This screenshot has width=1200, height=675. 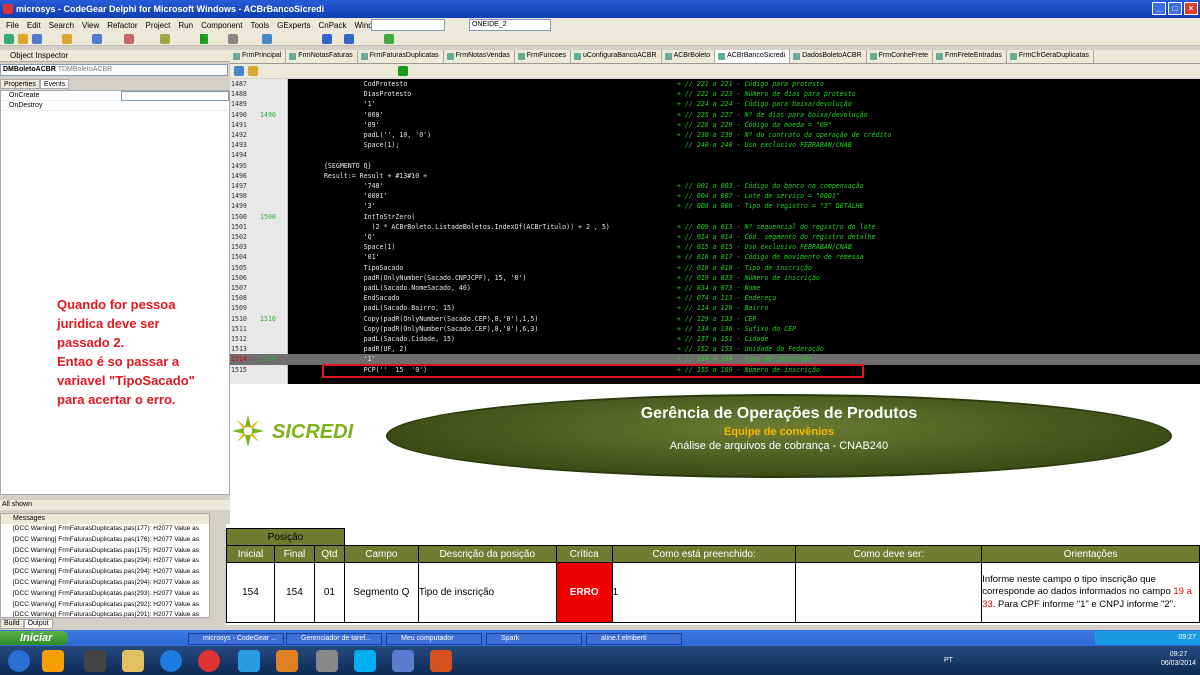 I want to click on open-project-icon, so click(x=67, y=39).